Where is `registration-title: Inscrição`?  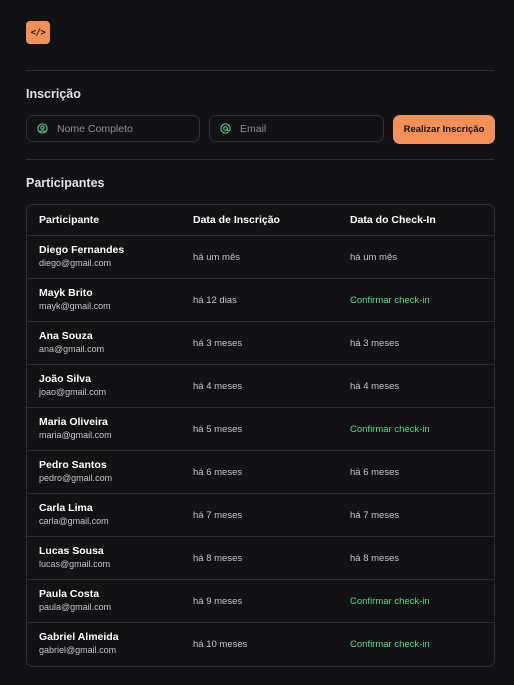 registration-title: Inscrição is located at coordinates (53, 94).